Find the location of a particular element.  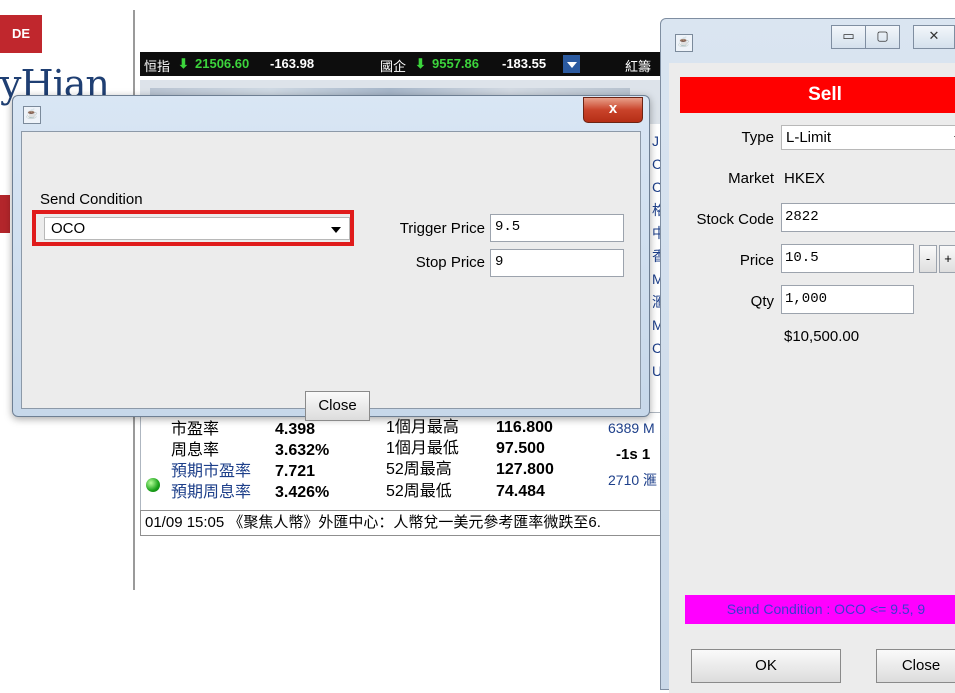

type-label: Type is located at coordinates (757, 137).